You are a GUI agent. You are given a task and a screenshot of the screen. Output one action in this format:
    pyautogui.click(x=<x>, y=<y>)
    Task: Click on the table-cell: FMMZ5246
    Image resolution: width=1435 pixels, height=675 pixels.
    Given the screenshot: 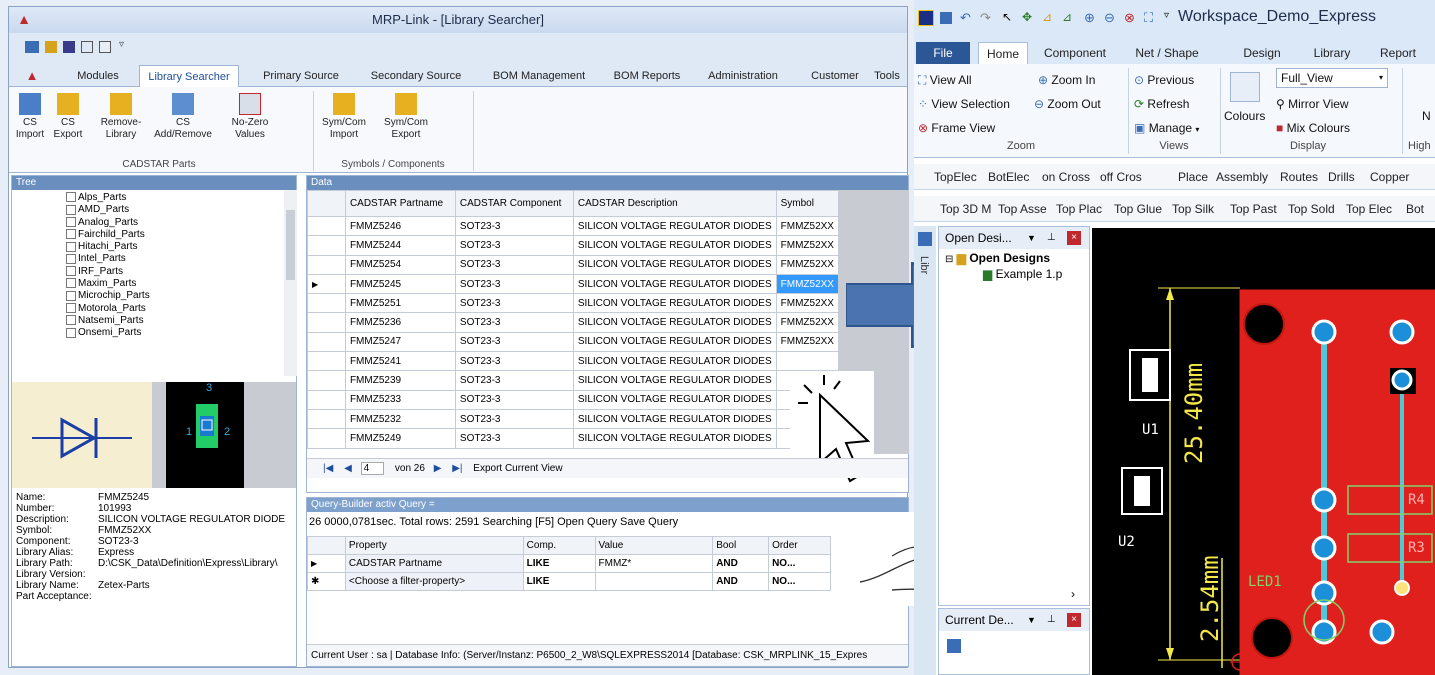 What is the action you would take?
    pyautogui.click(x=400, y=226)
    